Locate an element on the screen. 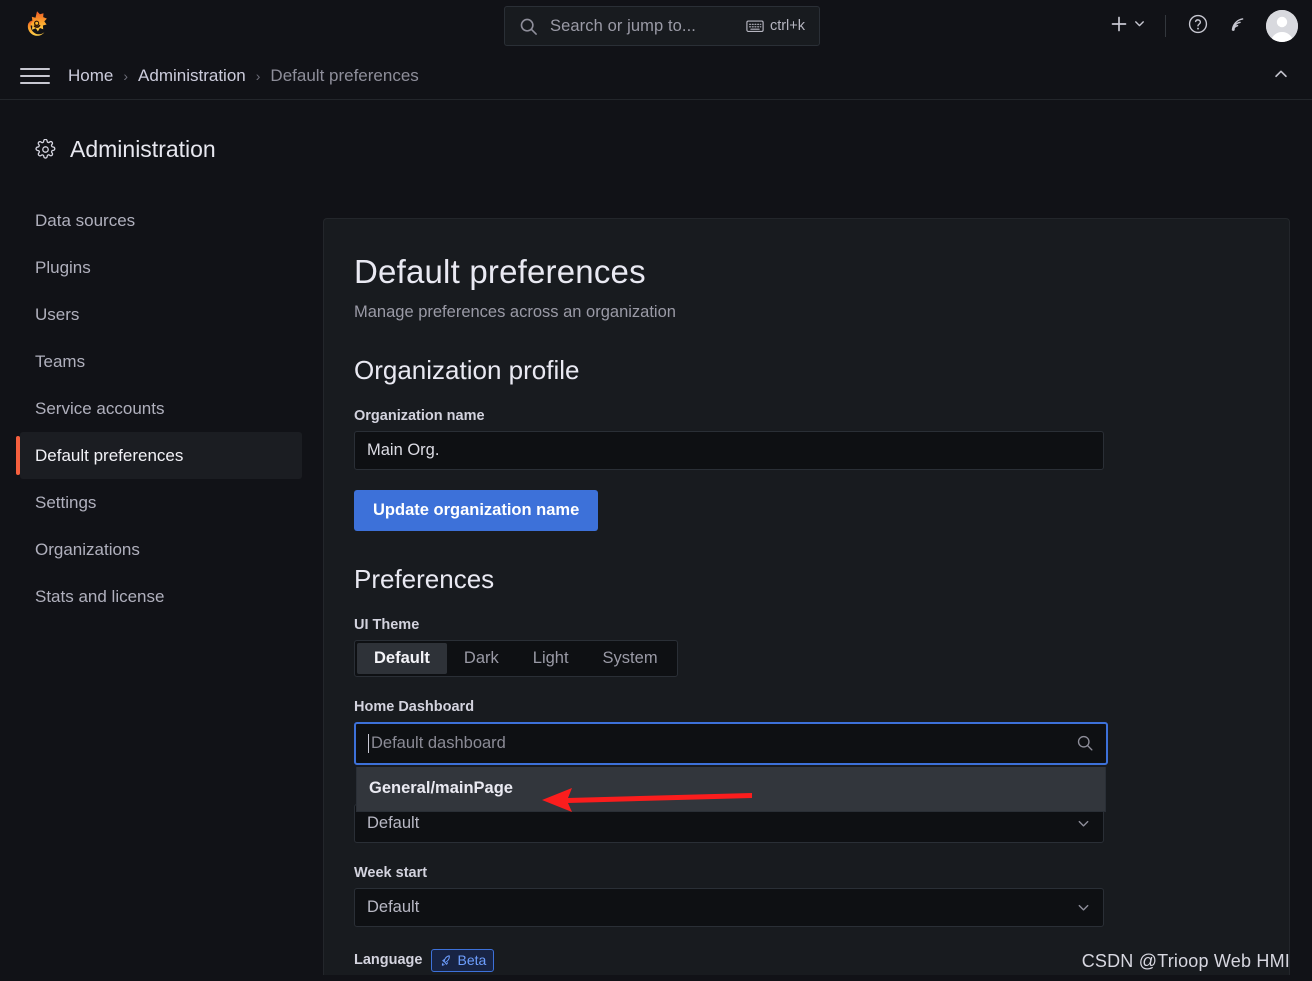  sidebar-item-settings: Settings is located at coordinates (161, 502).